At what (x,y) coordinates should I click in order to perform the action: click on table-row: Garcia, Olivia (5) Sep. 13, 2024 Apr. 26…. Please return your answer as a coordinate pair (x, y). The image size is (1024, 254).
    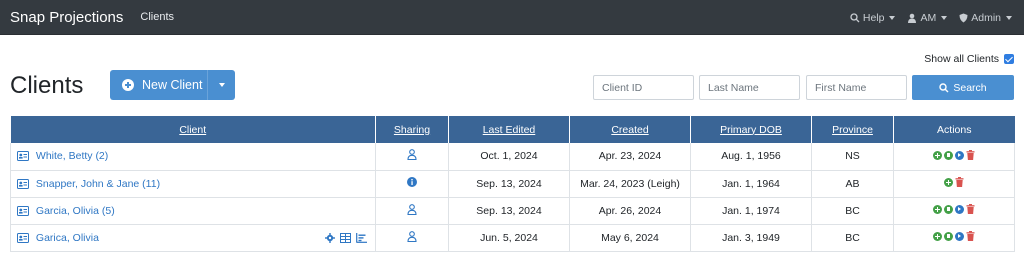
    Looking at the image, I should click on (512, 211).